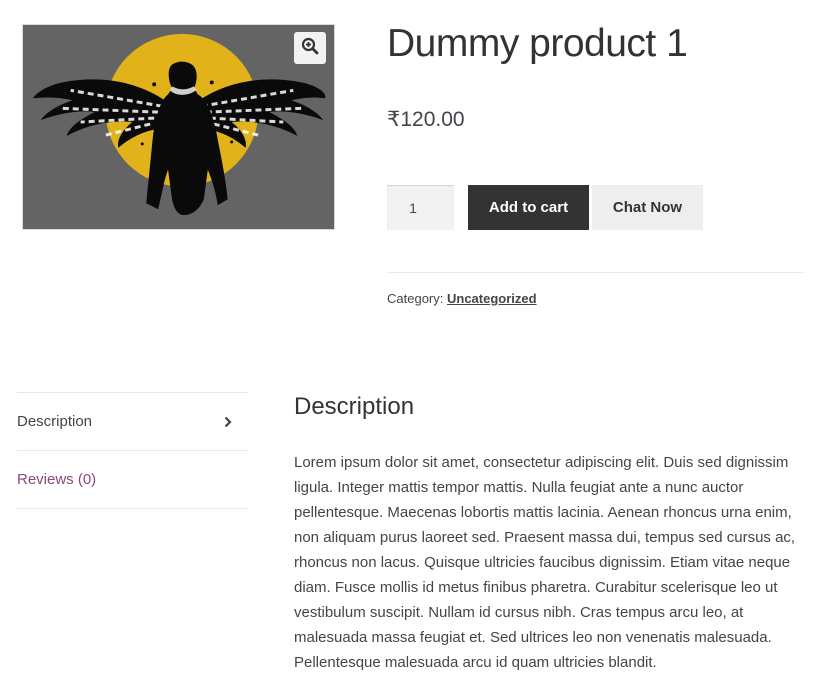 The width and height of the screenshot is (815, 690). I want to click on category-link: Uncategorized, so click(492, 298).